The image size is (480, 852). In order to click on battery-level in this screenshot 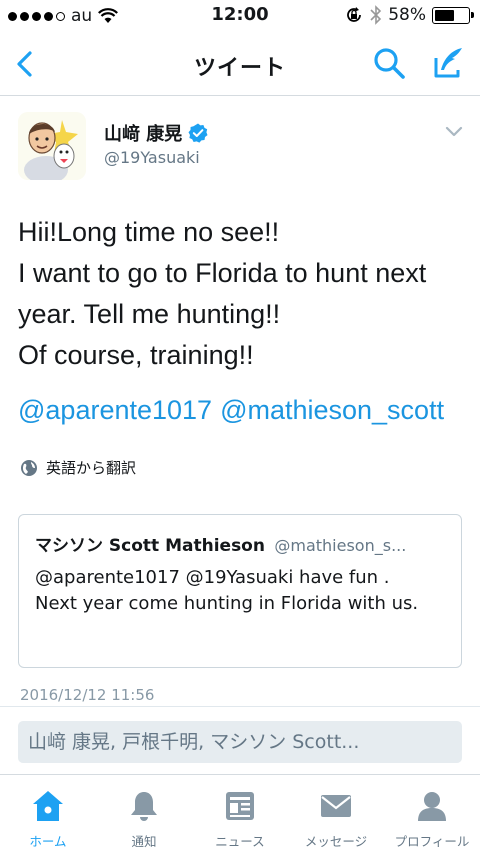, I will do `click(444, 15)`.